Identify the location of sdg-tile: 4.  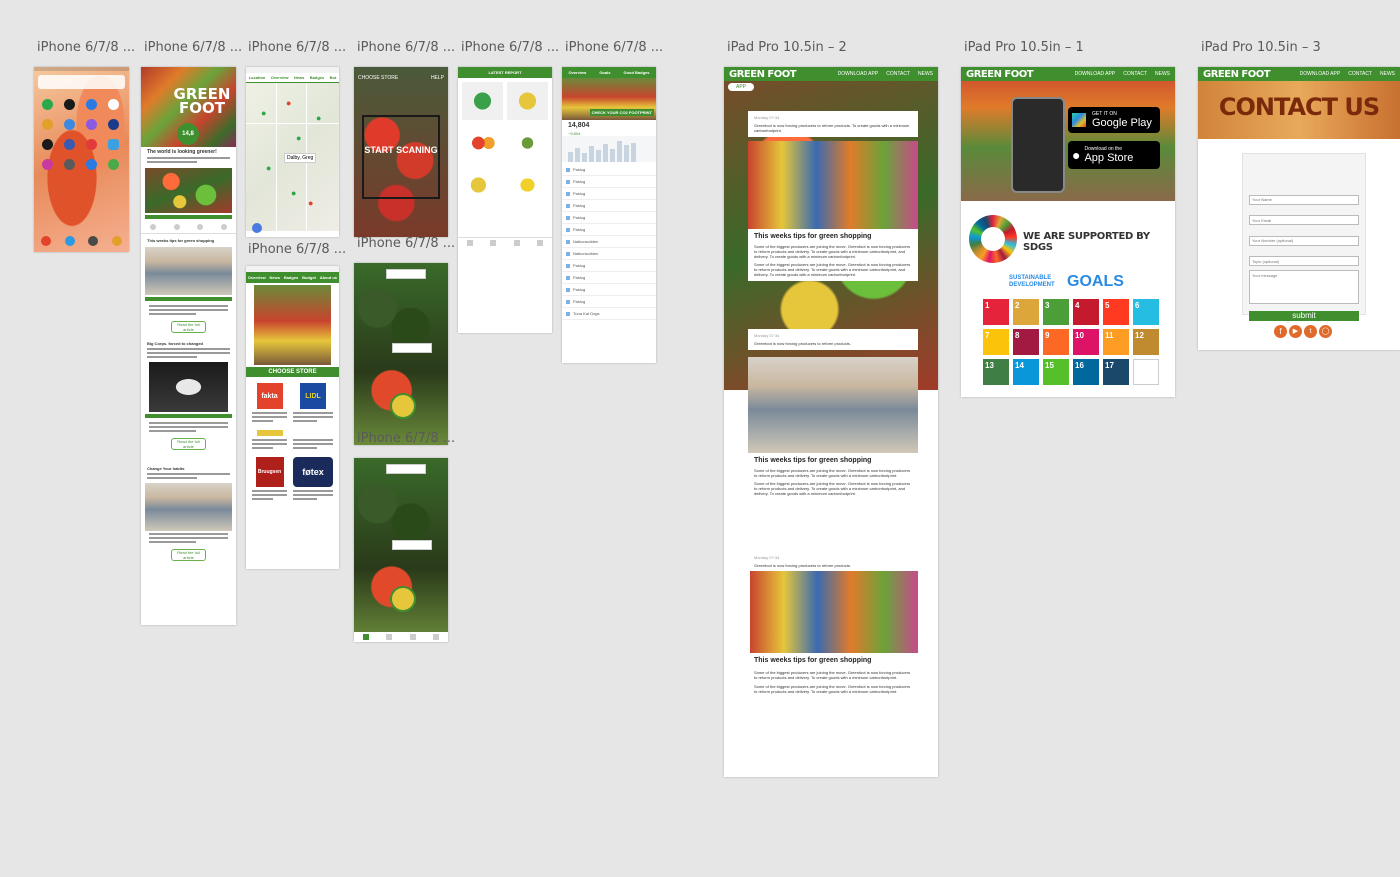
(1086, 312).